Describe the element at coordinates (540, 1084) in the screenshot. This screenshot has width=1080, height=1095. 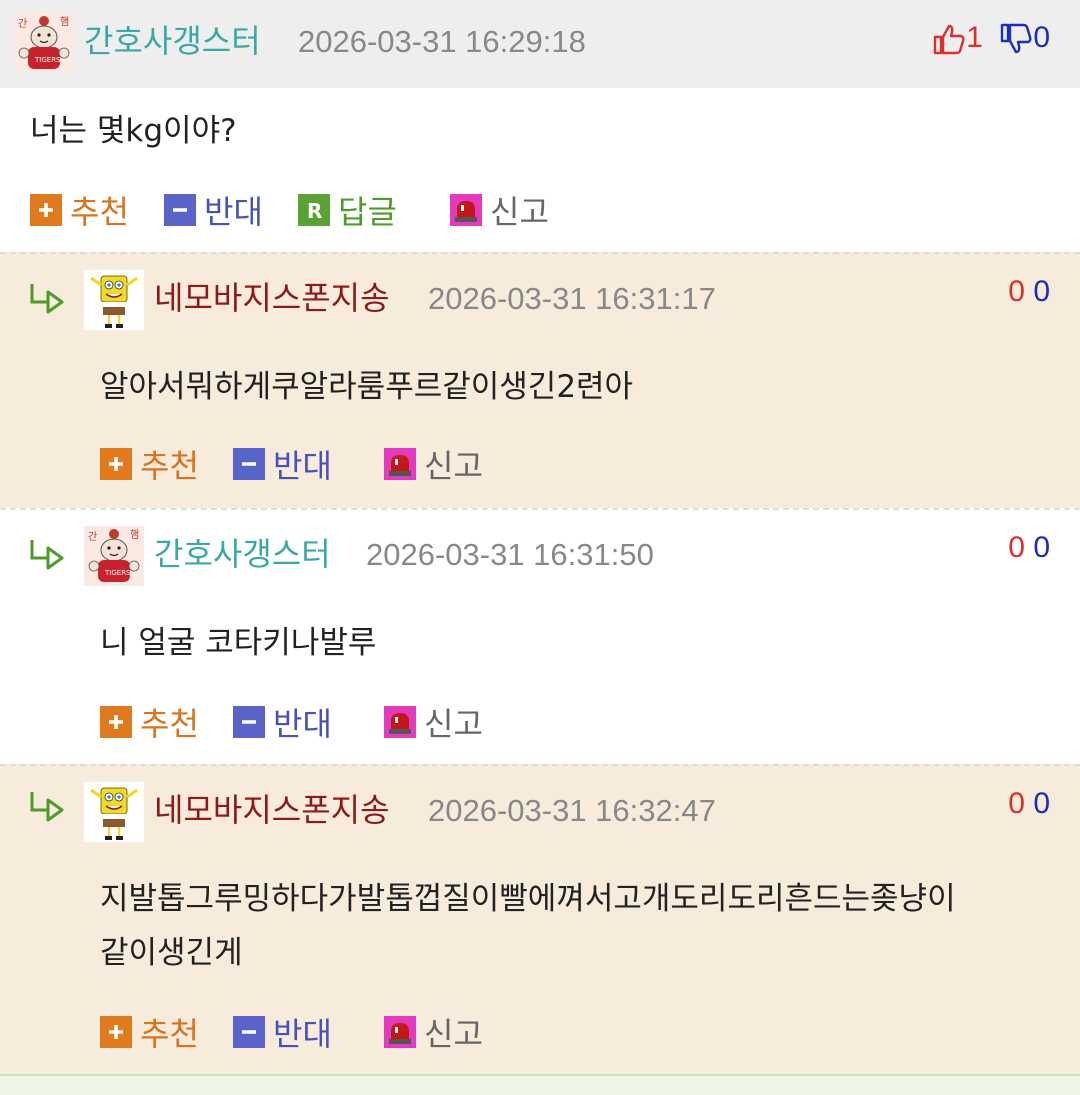
I see `next-comment-edge` at that location.